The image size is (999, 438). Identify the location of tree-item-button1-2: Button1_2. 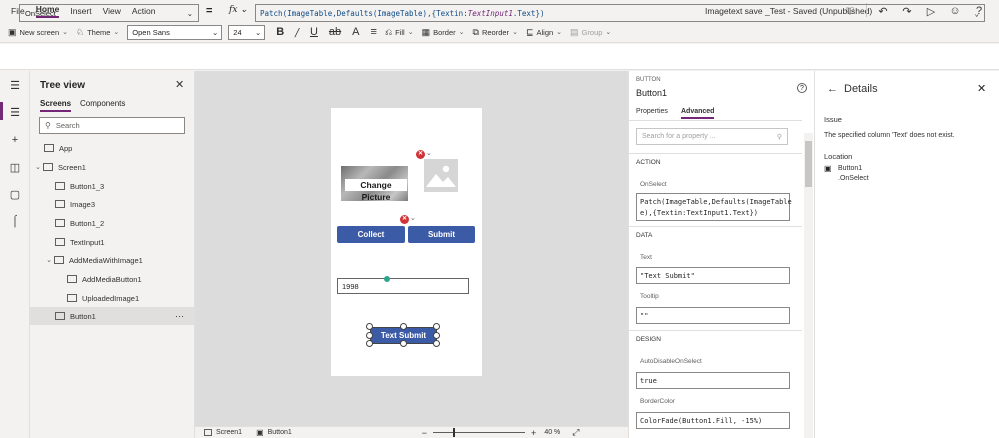
(112, 223).